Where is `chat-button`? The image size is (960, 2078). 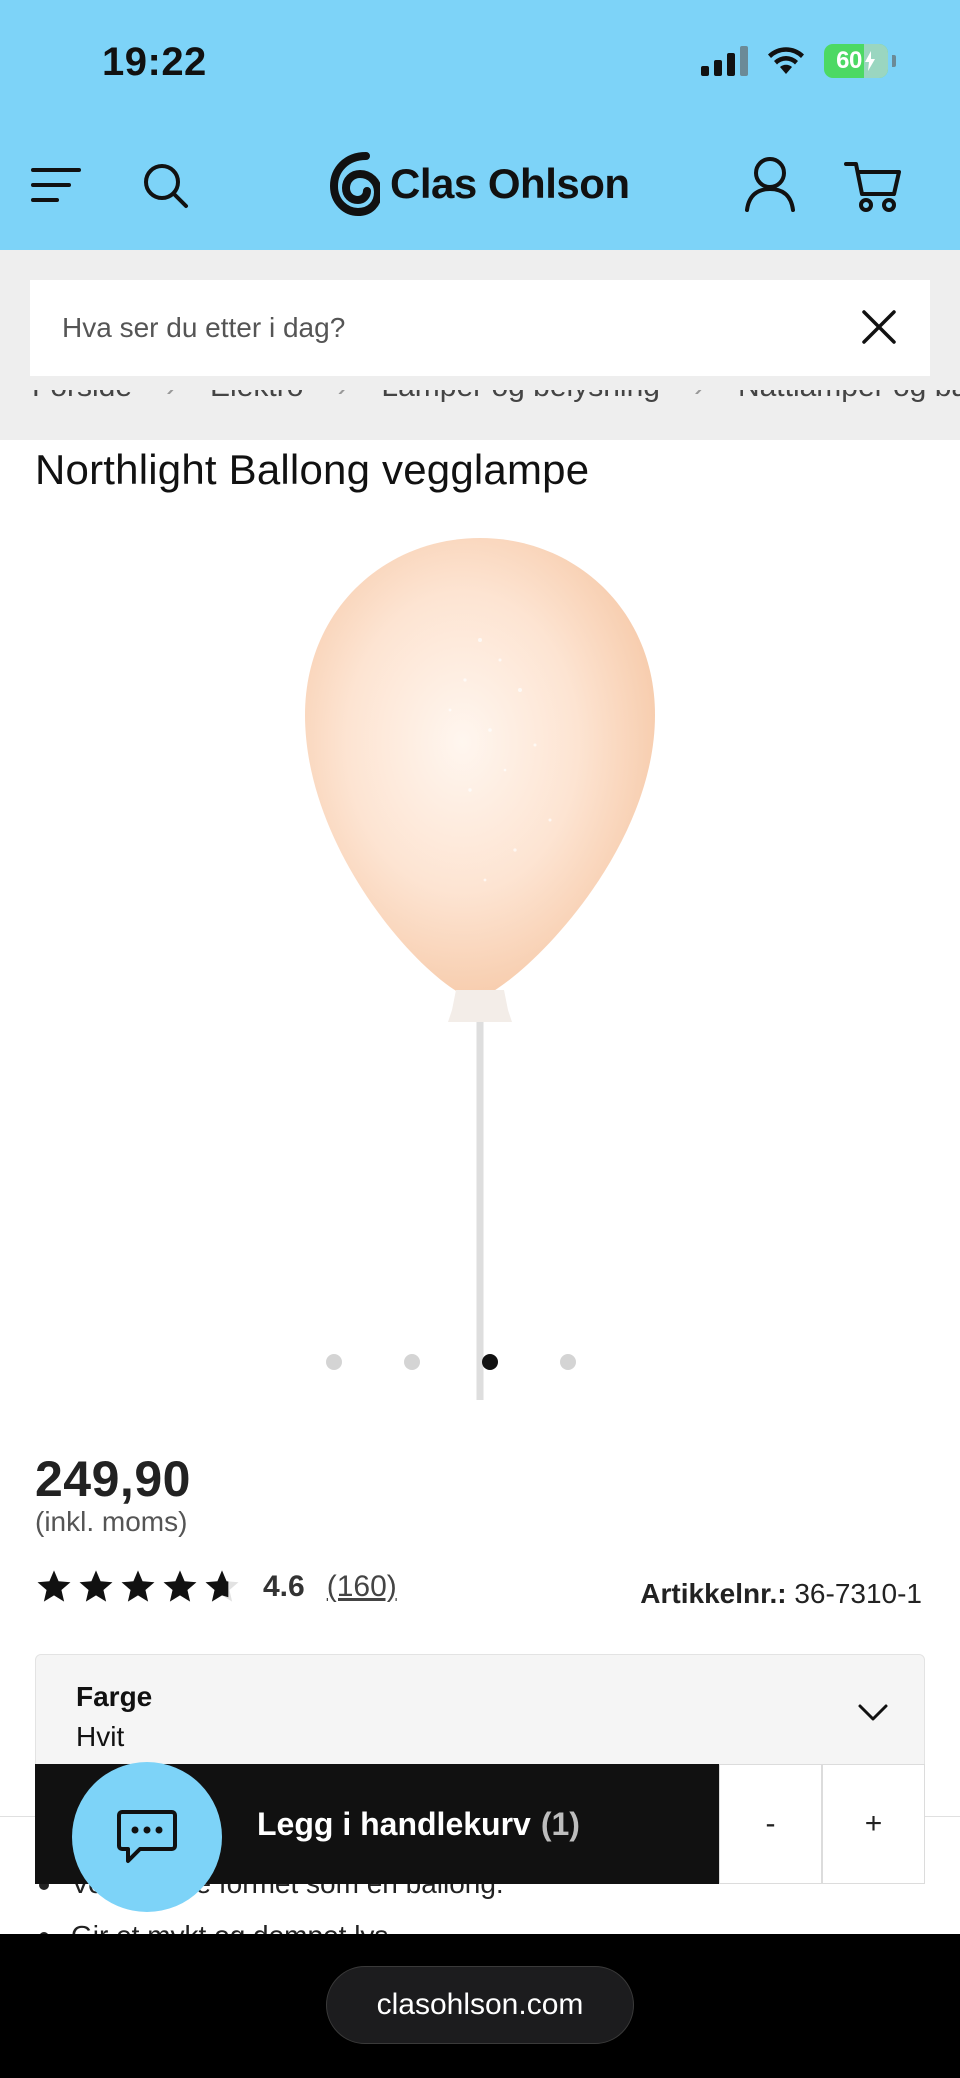
chat-button is located at coordinates (147, 1837).